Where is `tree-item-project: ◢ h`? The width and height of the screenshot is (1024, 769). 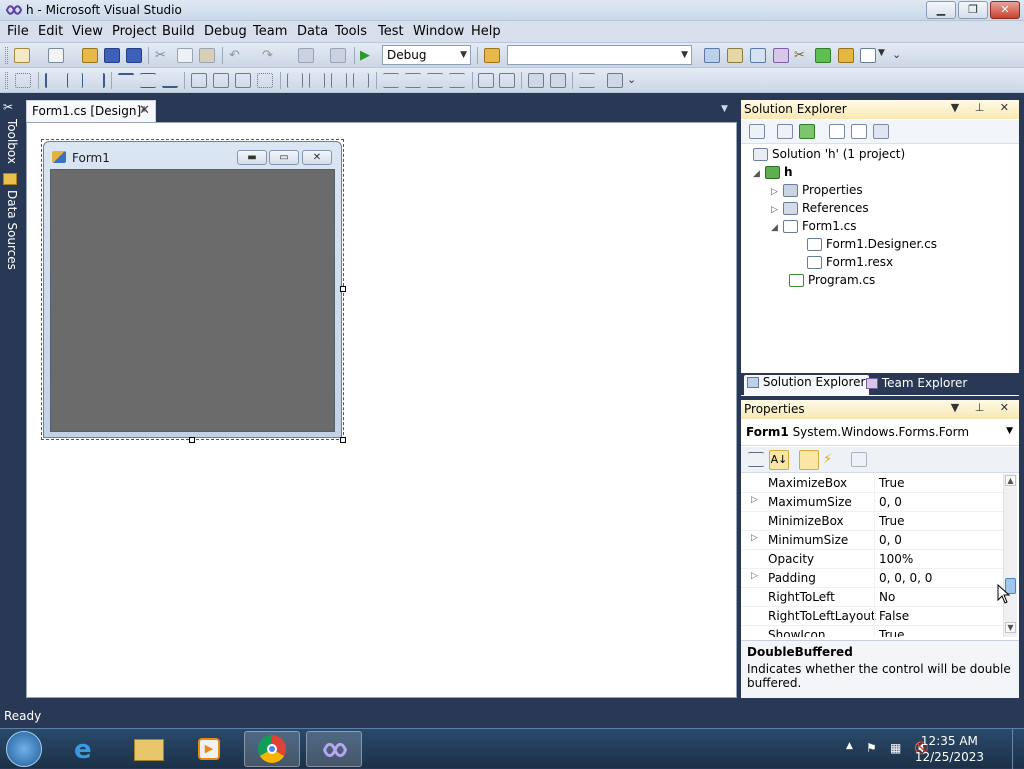 tree-item-project: ◢ h is located at coordinates (773, 174).